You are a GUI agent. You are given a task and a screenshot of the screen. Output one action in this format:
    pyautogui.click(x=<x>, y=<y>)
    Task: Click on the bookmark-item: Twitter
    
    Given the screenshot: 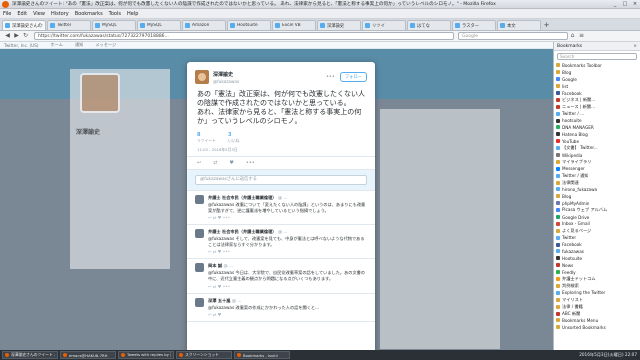 What is the action you would take?
    pyautogui.click(x=598, y=237)
    